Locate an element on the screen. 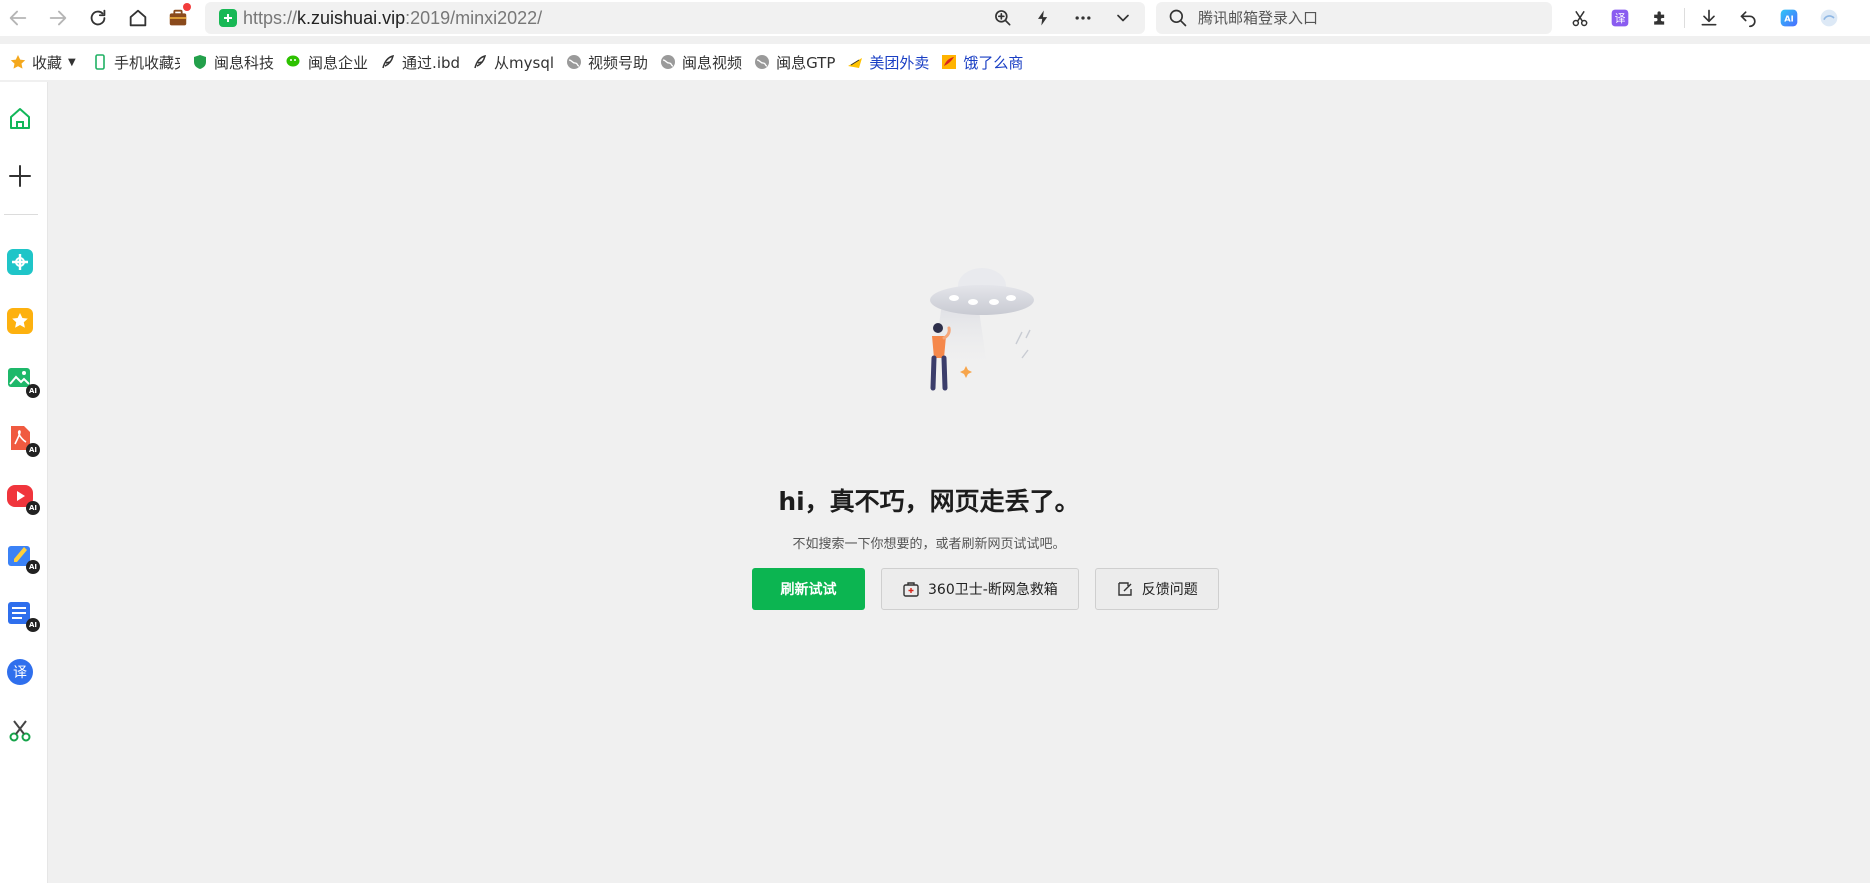 This screenshot has height=883, width=1870. toolbox-icon is located at coordinates (911, 589).